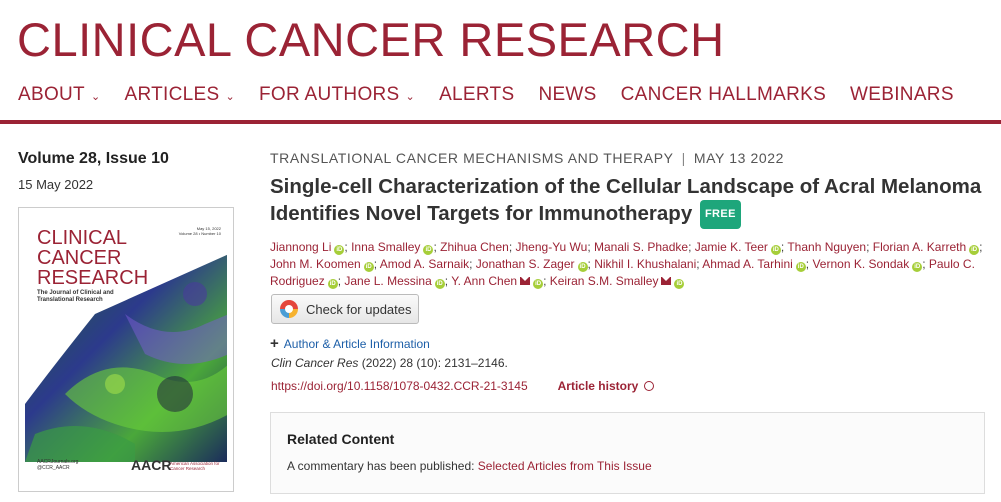  What do you see at coordinates (860, 264) in the screenshot?
I see `author-name: Vernon K. Sondak` at bounding box center [860, 264].